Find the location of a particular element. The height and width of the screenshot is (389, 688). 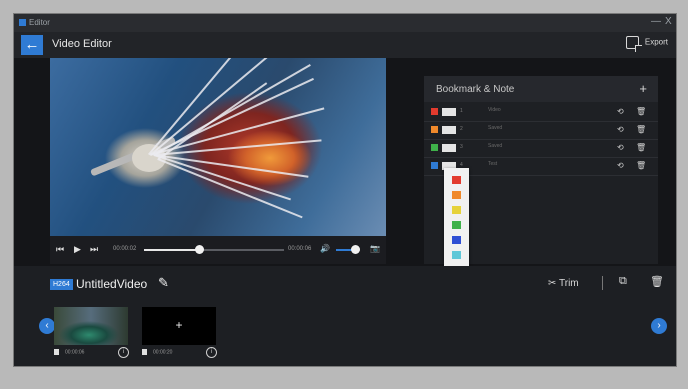

trim-icon: ✂ is located at coordinates (552, 283).